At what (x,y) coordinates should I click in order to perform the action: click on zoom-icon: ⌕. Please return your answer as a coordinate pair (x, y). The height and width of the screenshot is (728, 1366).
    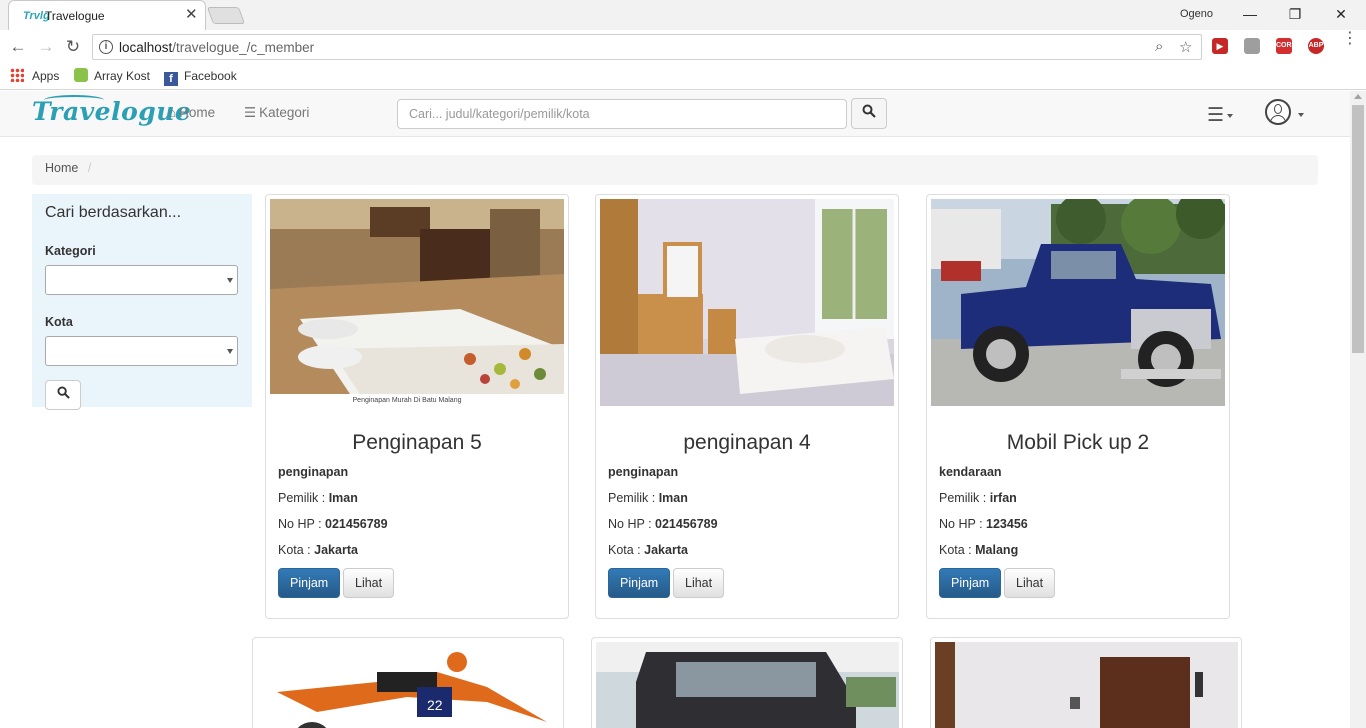
    Looking at the image, I should click on (1159, 46).